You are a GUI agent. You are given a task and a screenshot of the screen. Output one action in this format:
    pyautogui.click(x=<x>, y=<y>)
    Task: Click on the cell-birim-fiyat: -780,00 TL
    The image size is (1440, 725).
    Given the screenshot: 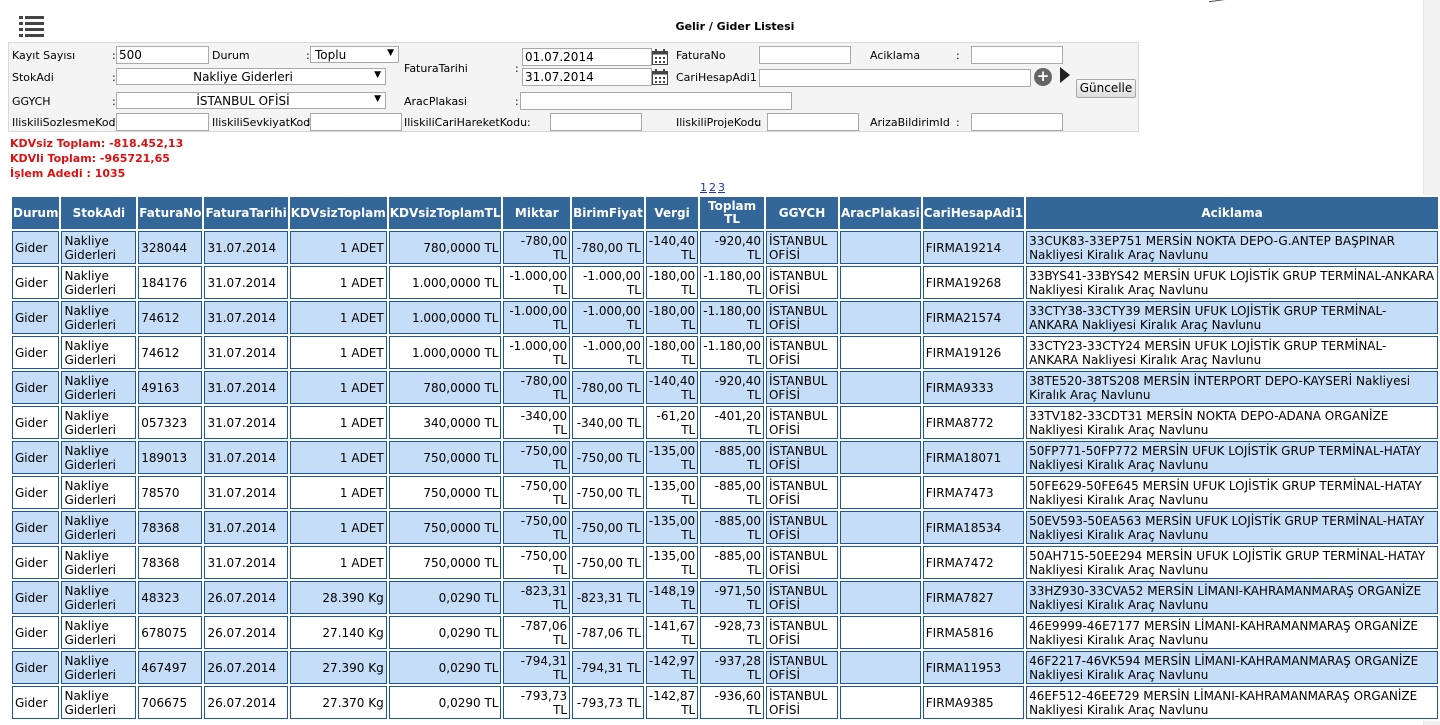 What is the action you would take?
    pyautogui.click(x=608, y=387)
    